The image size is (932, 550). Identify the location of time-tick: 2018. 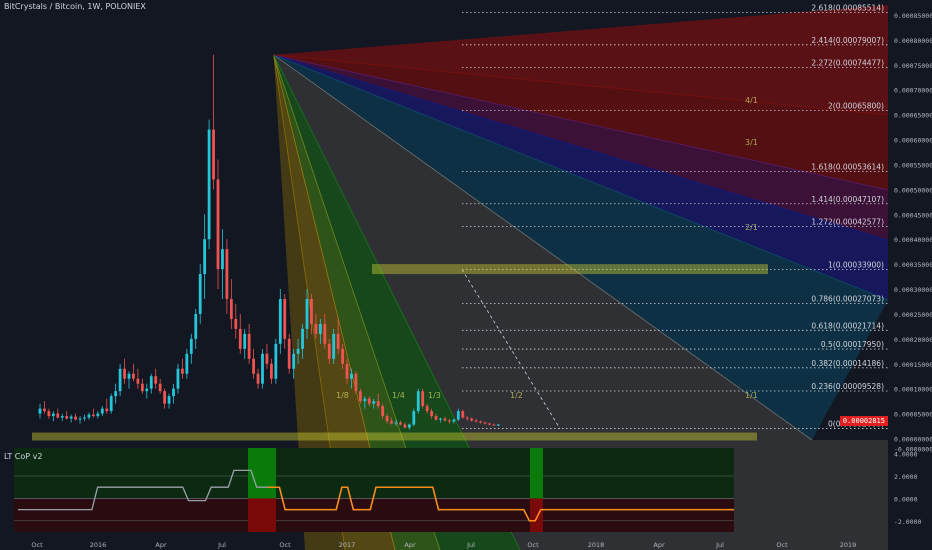
(596, 545).